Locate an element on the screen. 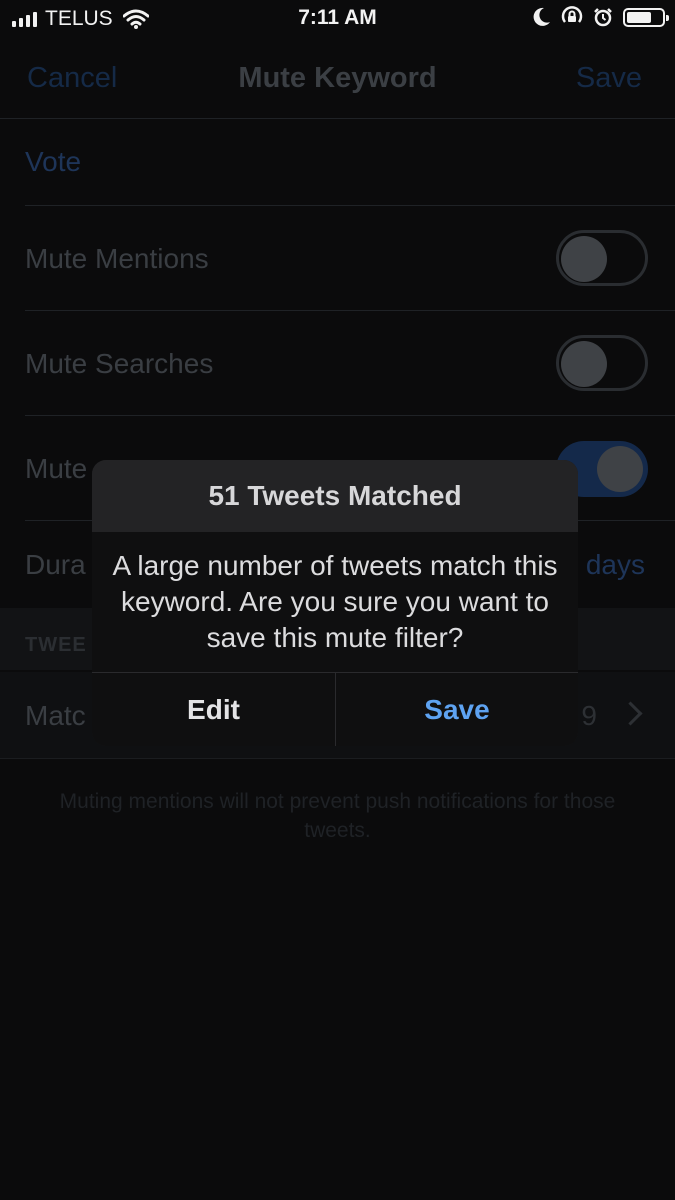 The width and height of the screenshot is (675, 1200). edit-button: Edit is located at coordinates (213, 709).